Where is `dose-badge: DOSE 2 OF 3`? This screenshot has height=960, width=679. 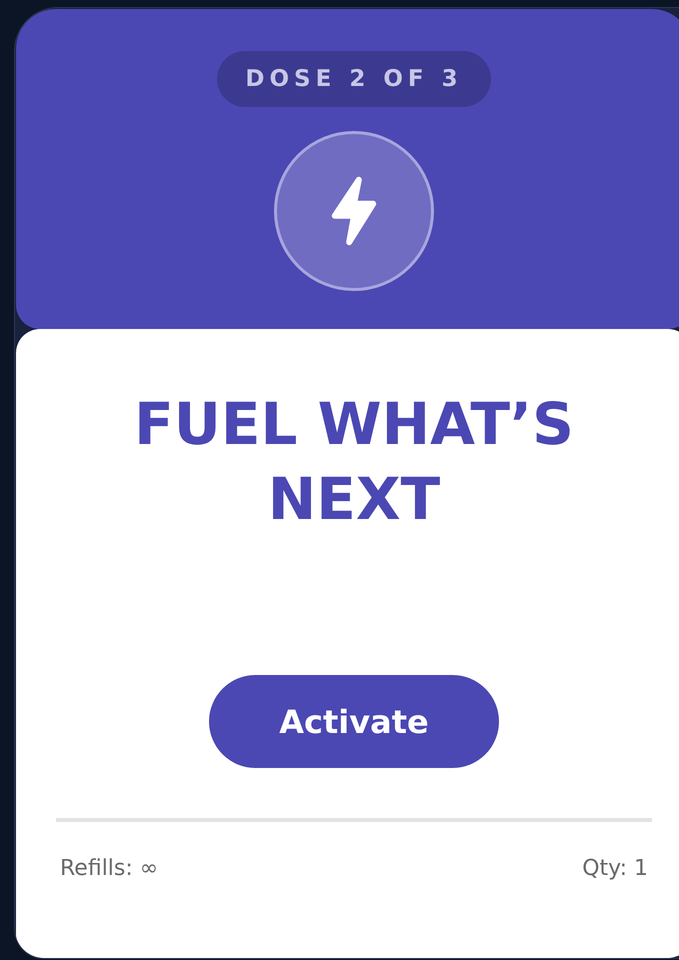 dose-badge: DOSE 2 OF 3 is located at coordinates (354, 79).